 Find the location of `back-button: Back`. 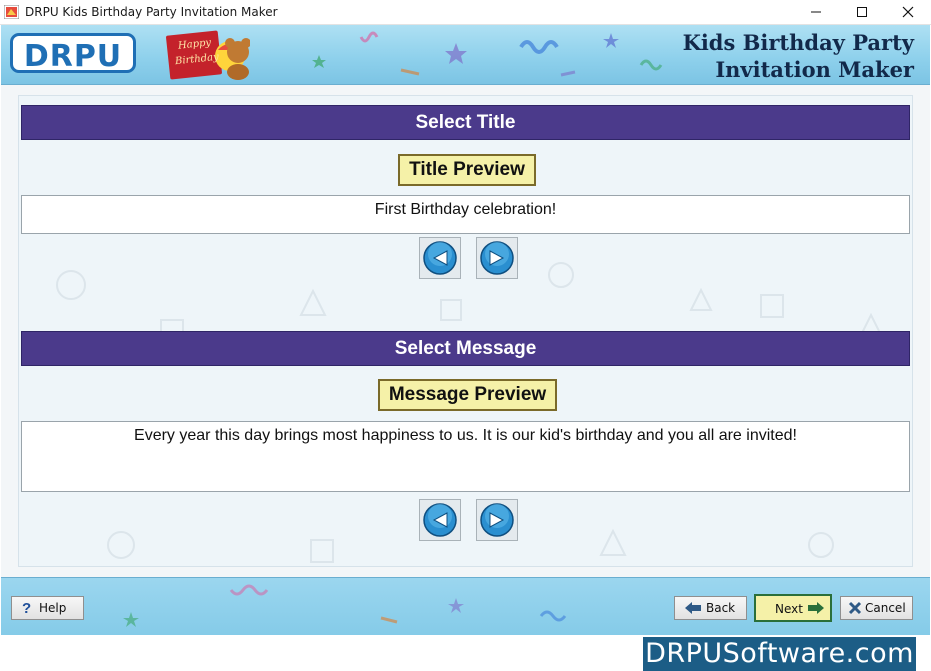

back-button: Back is located at coordinates (710, 608).